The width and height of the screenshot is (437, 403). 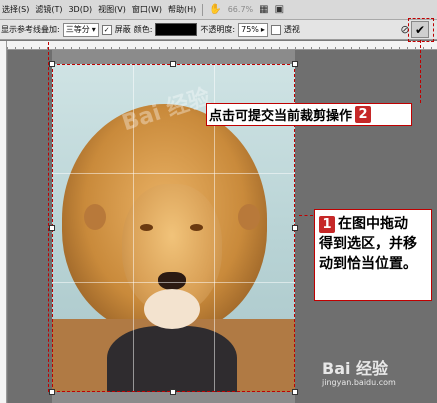 I want to click on shield-label: 屏蔽, so click(x=122, y=29).